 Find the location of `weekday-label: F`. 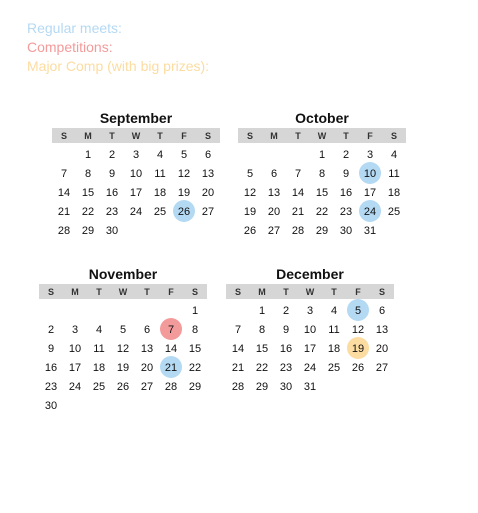

weekday-label: F is located at coordinates (171, 291).